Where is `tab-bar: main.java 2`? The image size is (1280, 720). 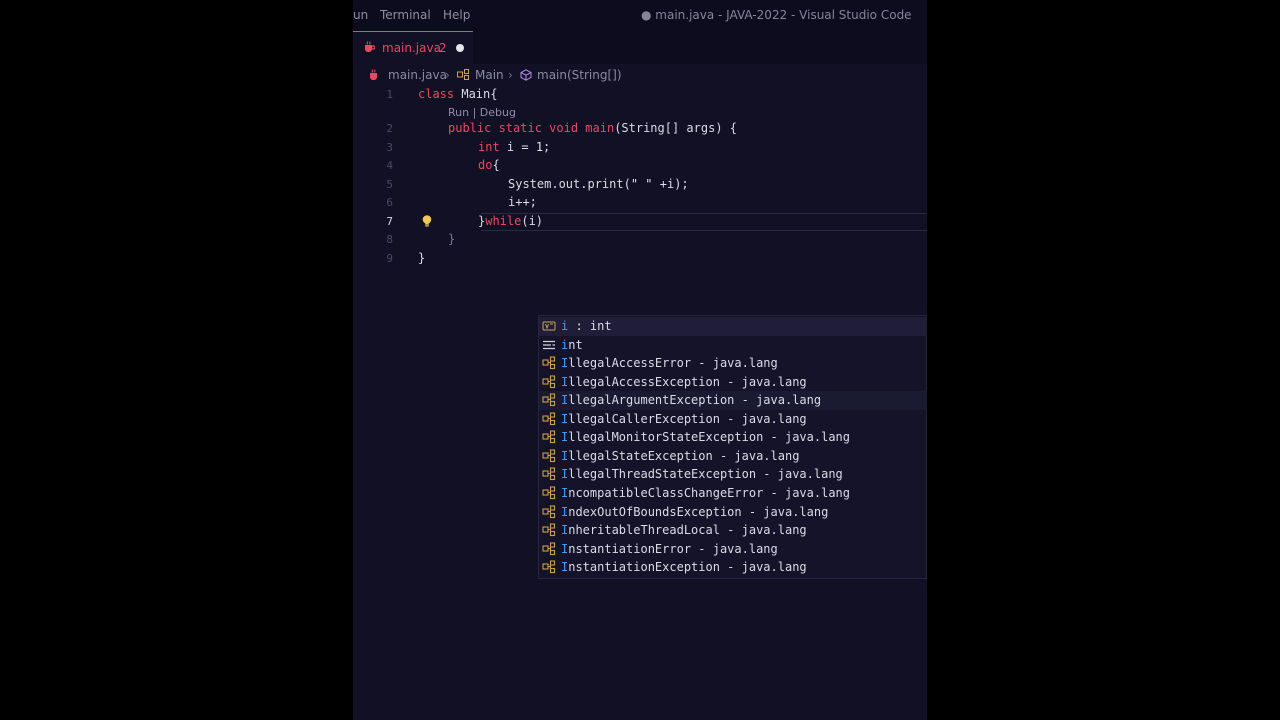
tab-bar: main.java 2 is located at coordinates (640, 47).